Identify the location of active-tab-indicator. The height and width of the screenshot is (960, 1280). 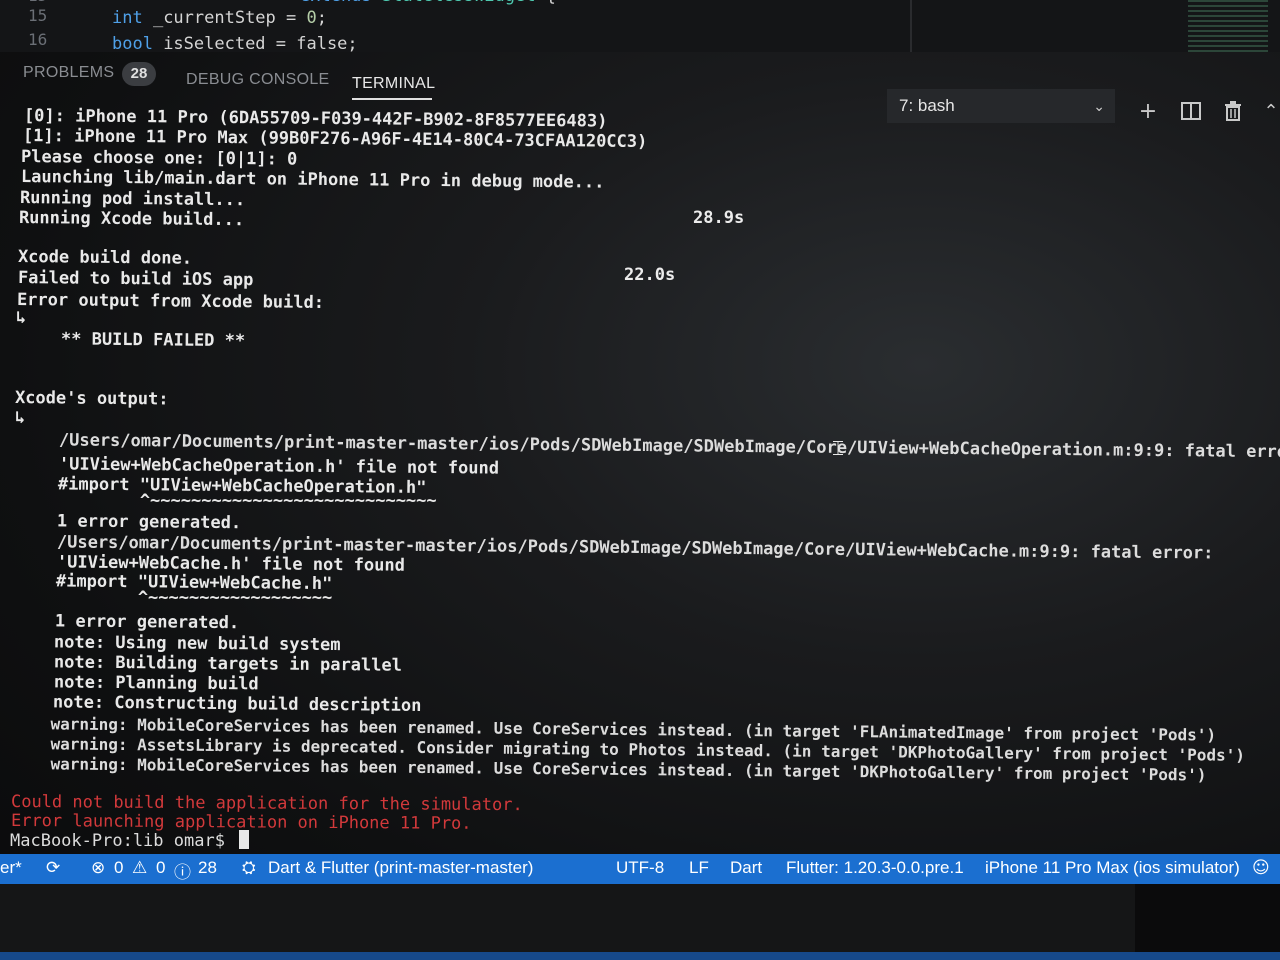
(392, 99).